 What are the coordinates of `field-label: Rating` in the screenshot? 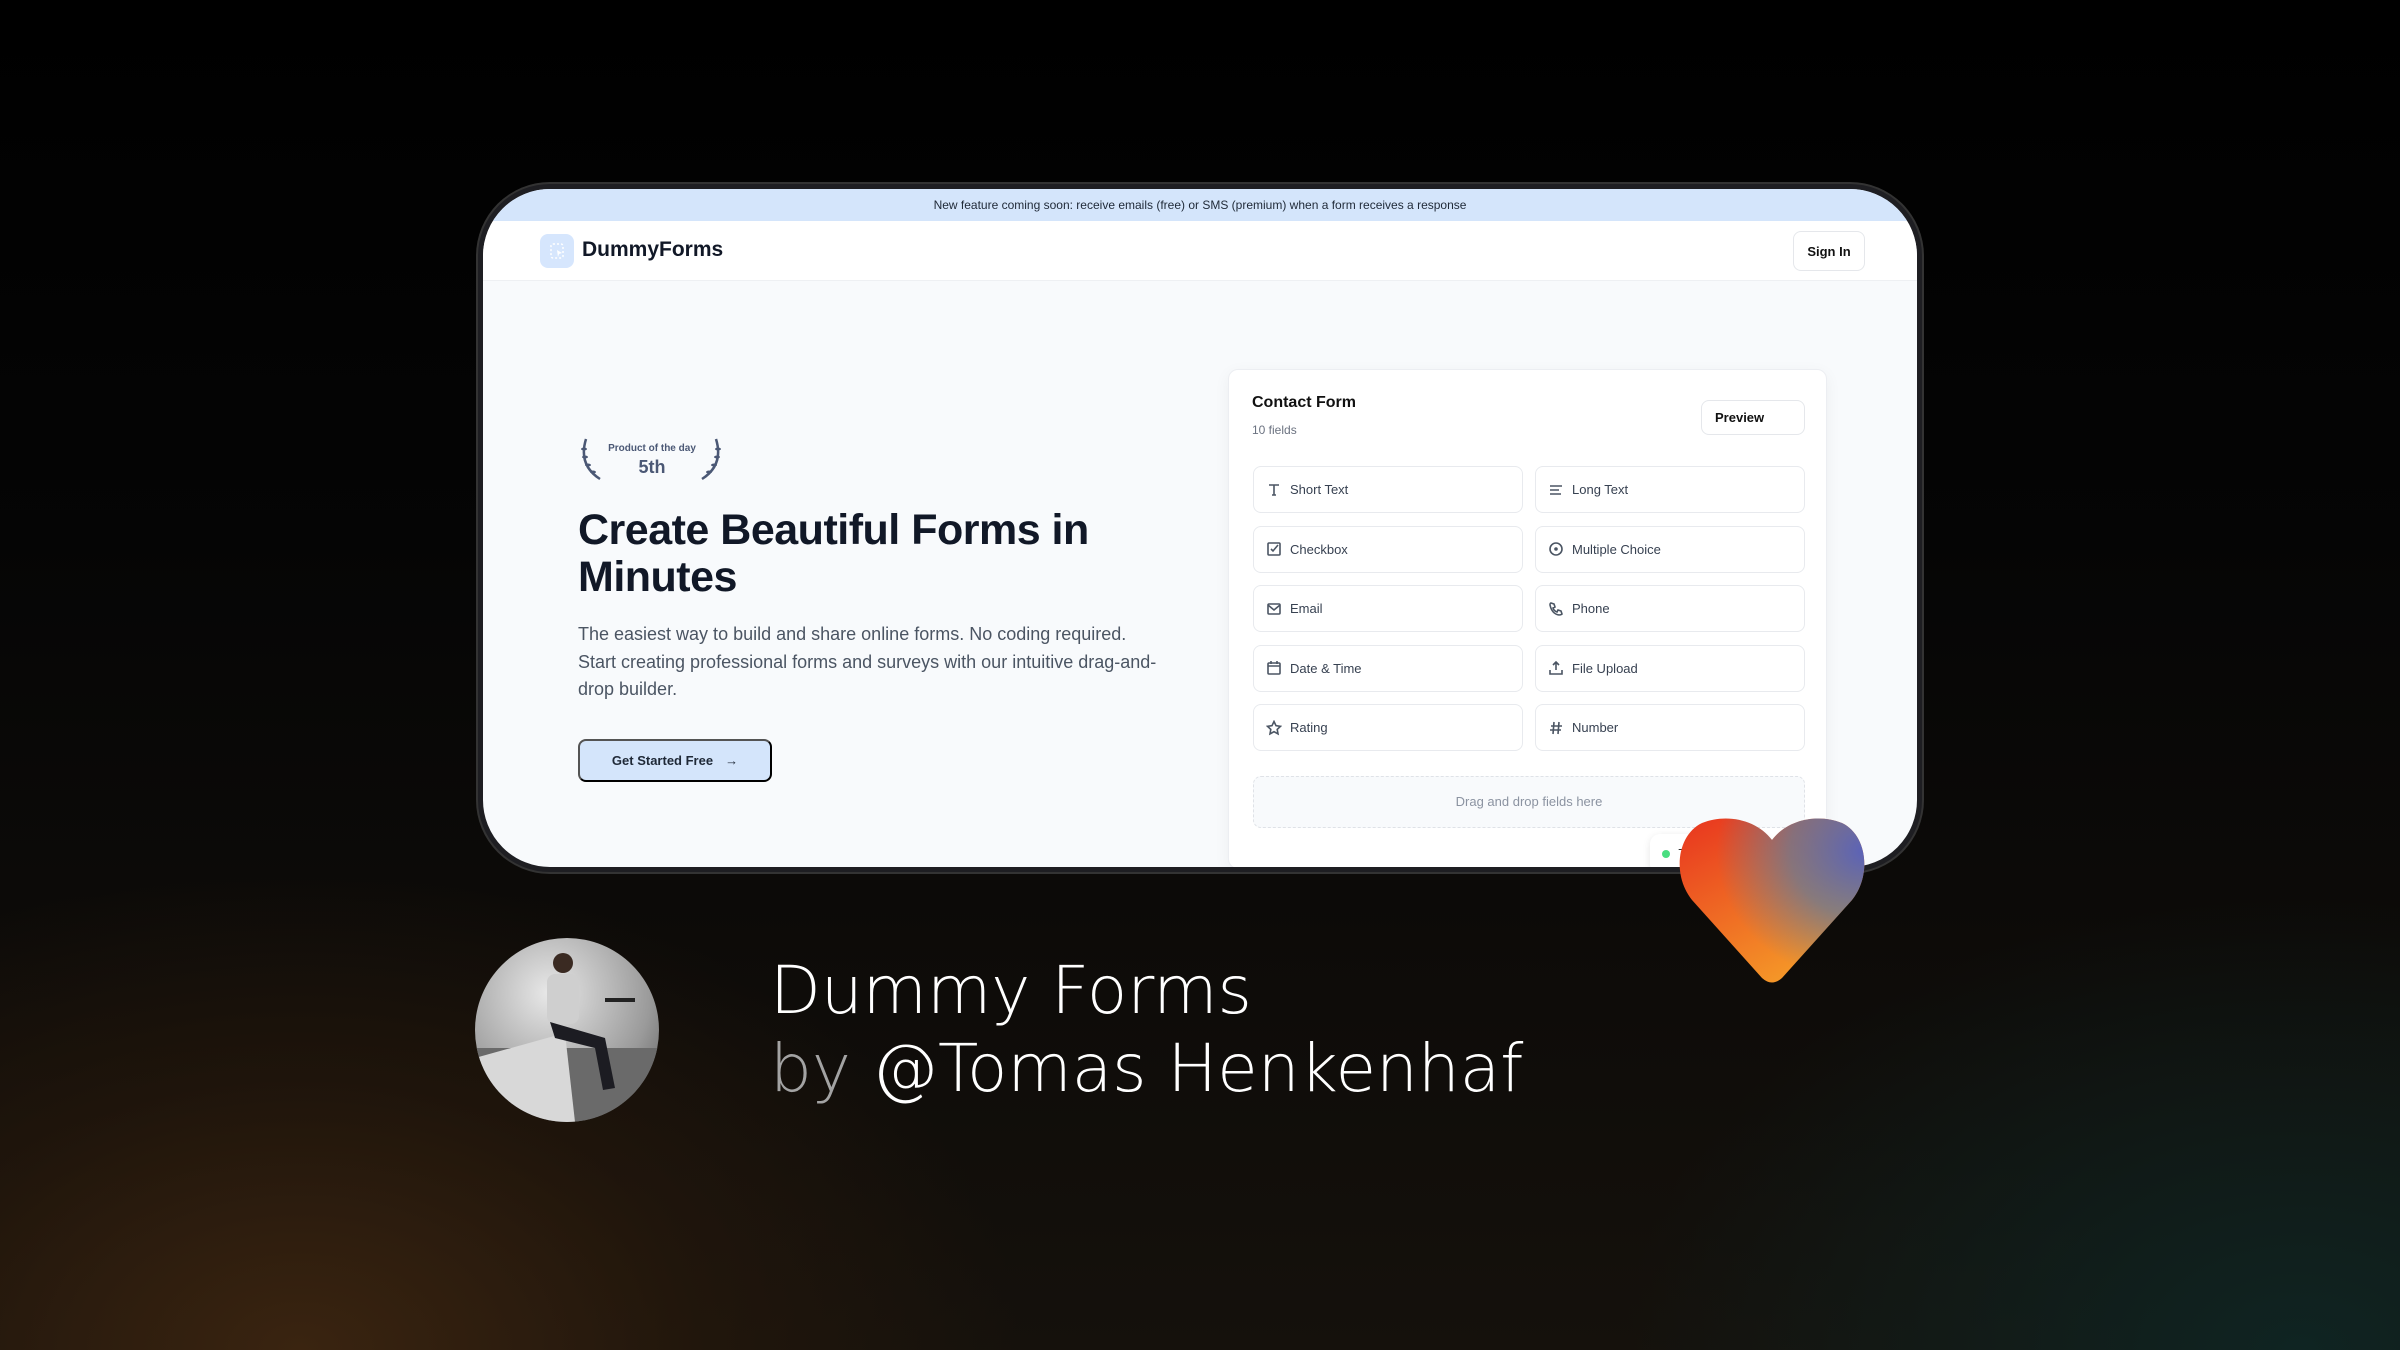 It's located at (1309, 727).